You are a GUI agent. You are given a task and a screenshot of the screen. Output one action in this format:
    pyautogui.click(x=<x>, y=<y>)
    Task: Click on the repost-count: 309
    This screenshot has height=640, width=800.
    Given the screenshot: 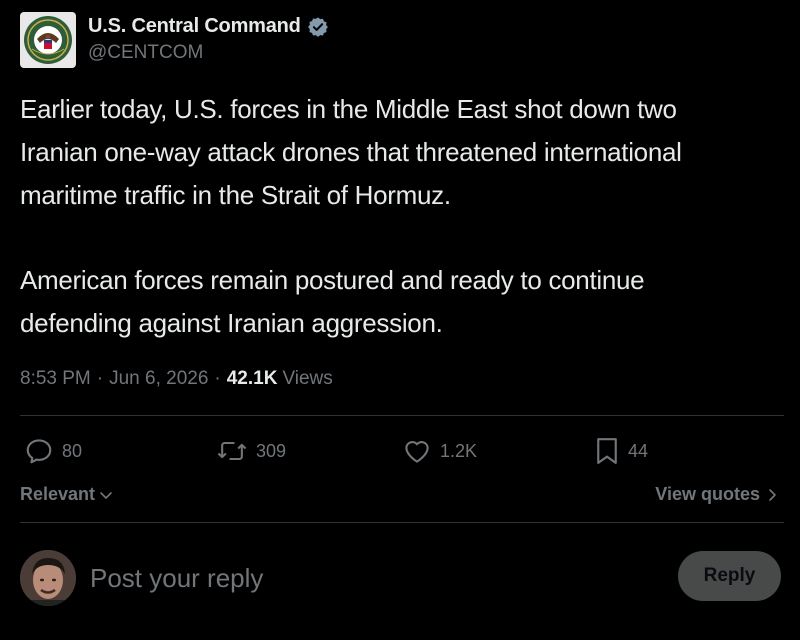 What is the action you would take?
    pyautogui.click(x=271, y=450)
    